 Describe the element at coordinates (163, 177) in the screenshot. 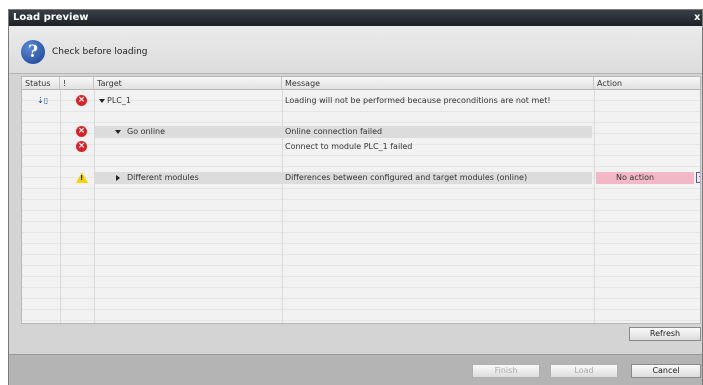

I see `target-label: Different modules` at that location.